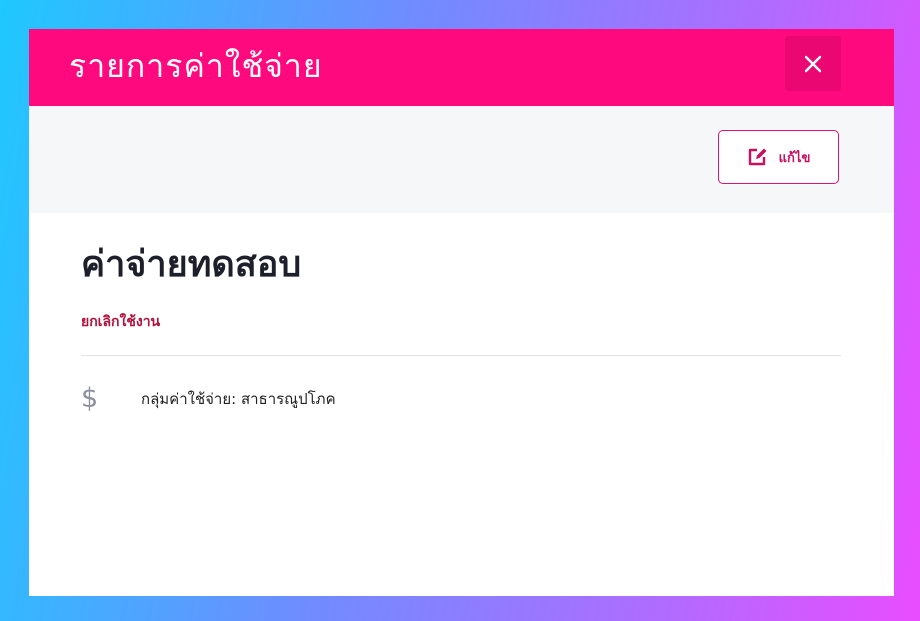  I want to click on edit-button-label: แก้ไข, so click(794, 158).